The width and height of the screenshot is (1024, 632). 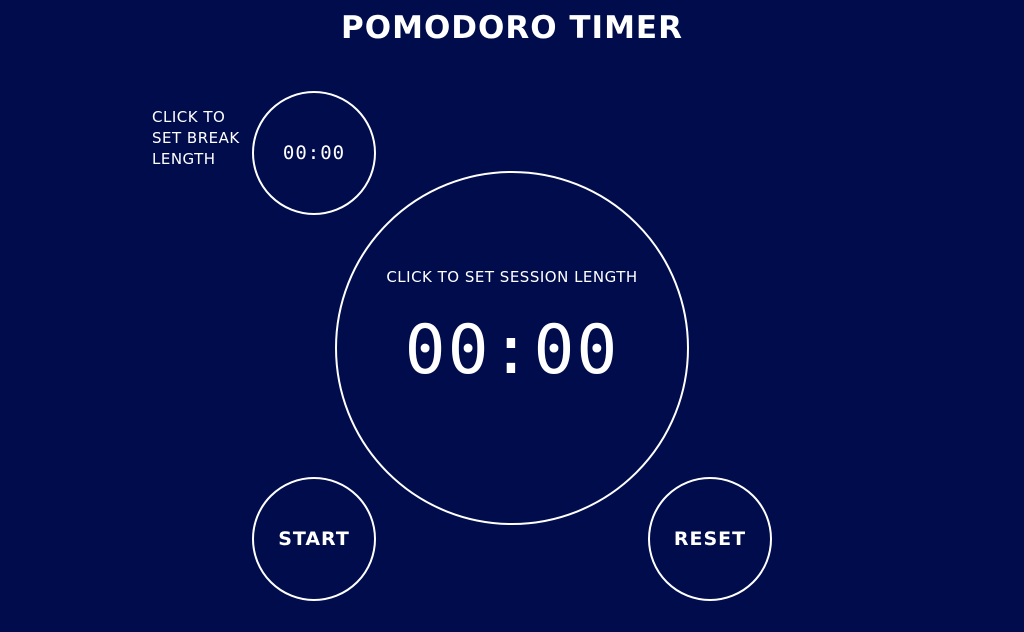 What do you see at coordinates (196, 138) in the screenshot?
I see `break-length-label: CLICK TO SET BREAK LENGTH` at bounding box center [196, 138].